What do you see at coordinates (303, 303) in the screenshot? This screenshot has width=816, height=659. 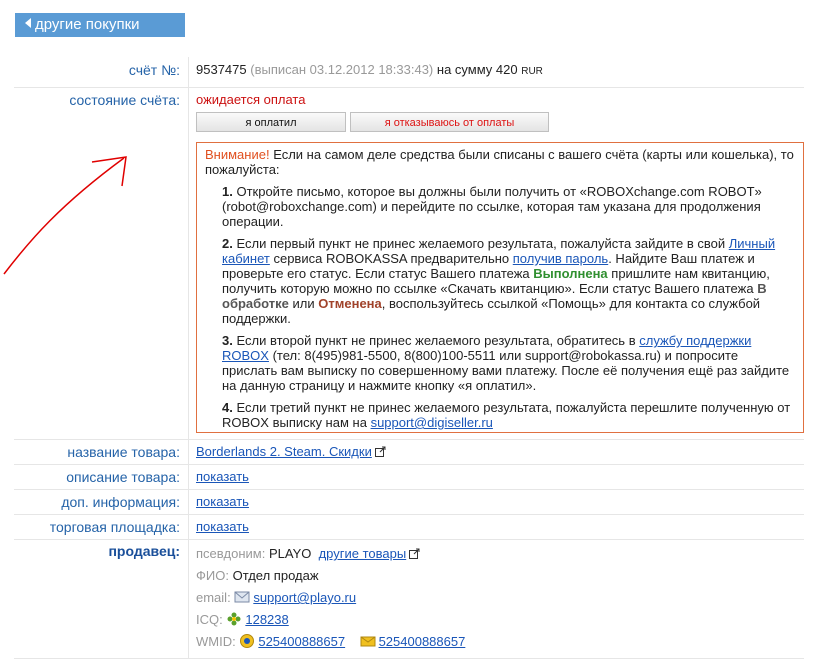 I see `step-text: или` at bounding box center [303, 303].